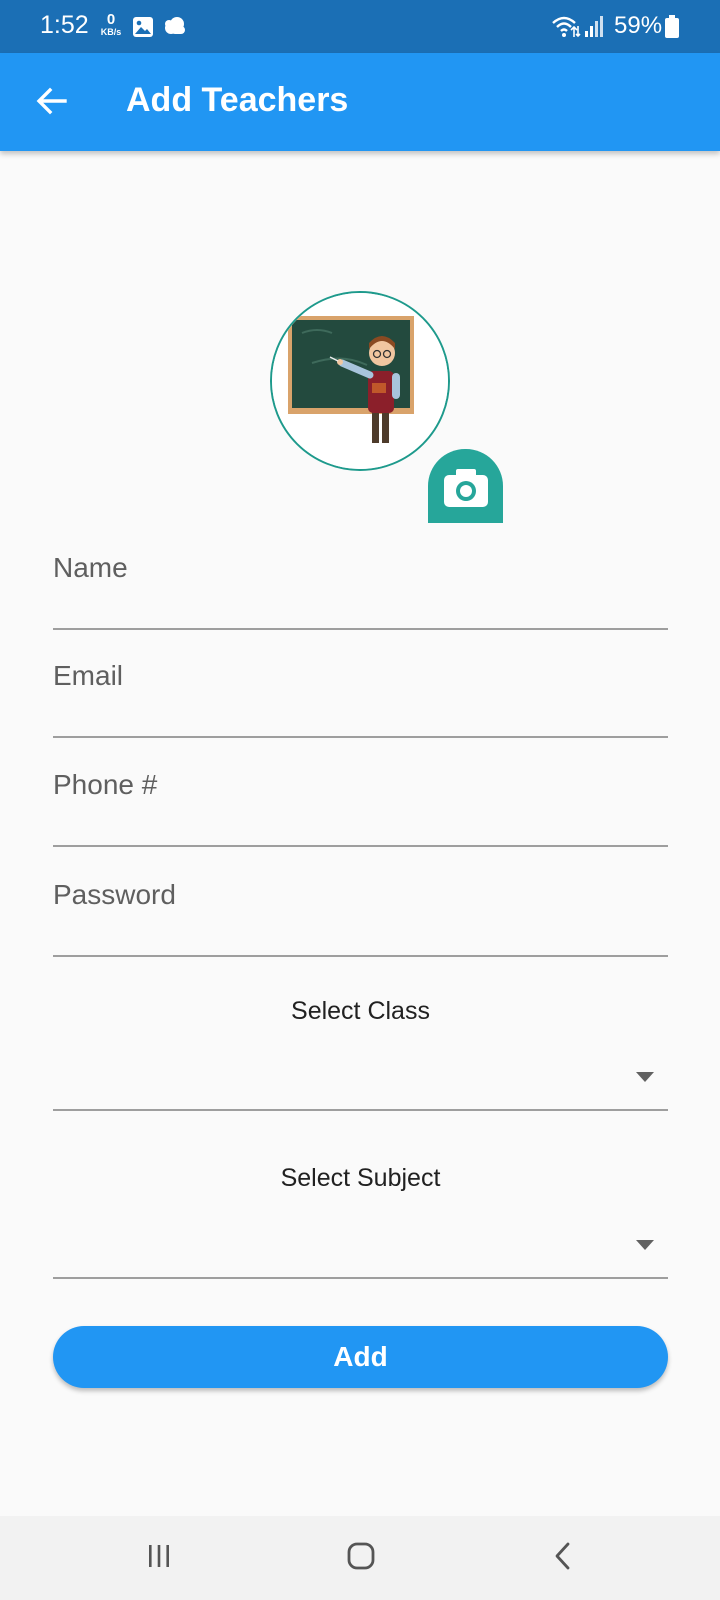 This screenshot has width=720, height=1600. Describe the element at coordinates (360, 1242) in the screenshot. I see `select-subject-dropdown` at that location.